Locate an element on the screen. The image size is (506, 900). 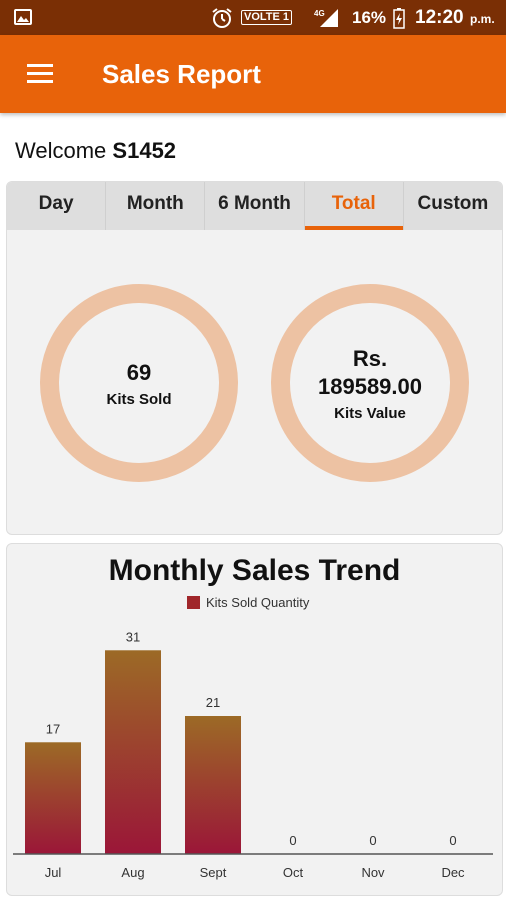
status-bar: VOLTE 1 4G 16% 12:20 p.m. is located at coordinates (253, 17).